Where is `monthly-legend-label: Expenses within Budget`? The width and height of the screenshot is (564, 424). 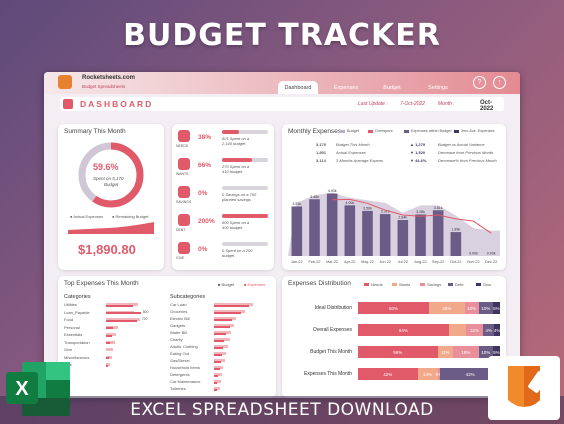
monthly-legend-label: Expenses within Budget is located at coordinates (431, 131).